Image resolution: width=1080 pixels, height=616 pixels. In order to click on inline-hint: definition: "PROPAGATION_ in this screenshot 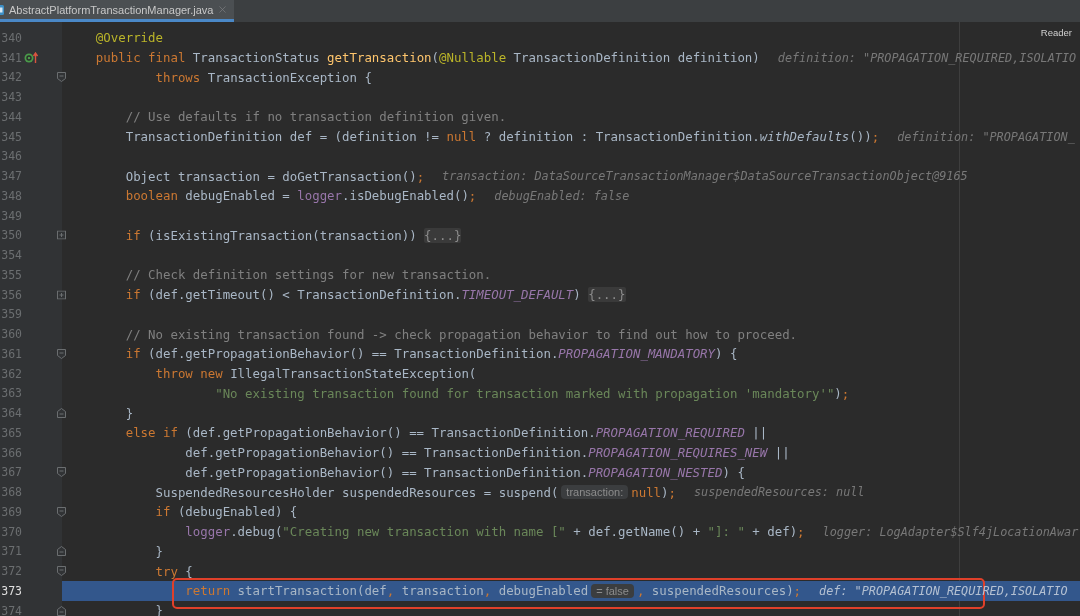, I will do `click(986, 136)`.